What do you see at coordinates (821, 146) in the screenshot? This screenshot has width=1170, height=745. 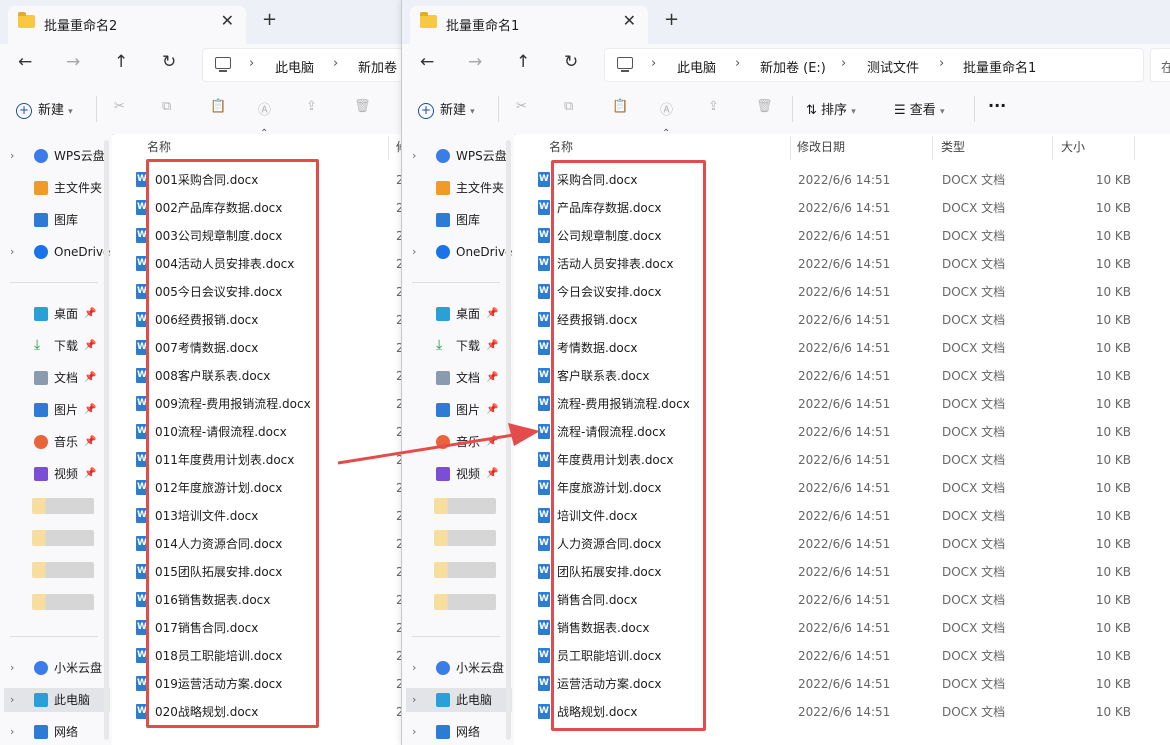 I see `column-header-date: 修改日期` at bounding box center [821, 146].